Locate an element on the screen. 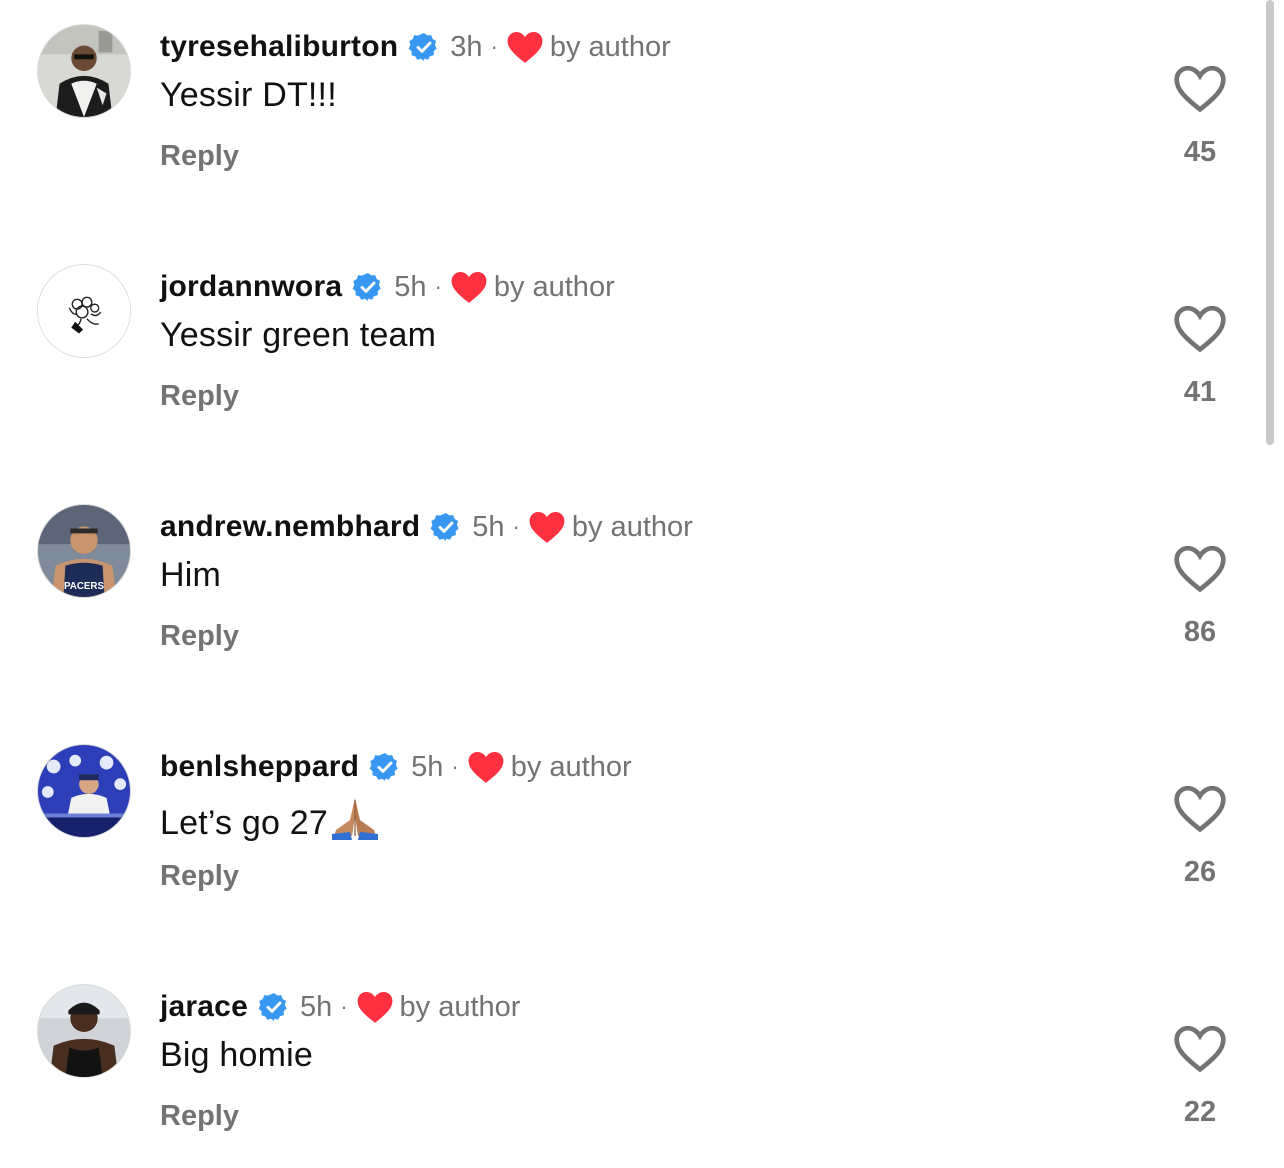 This screenshot has width=1284, height=1168. avatar-person-white-jacket-icon is located at coordinates (84, 71).